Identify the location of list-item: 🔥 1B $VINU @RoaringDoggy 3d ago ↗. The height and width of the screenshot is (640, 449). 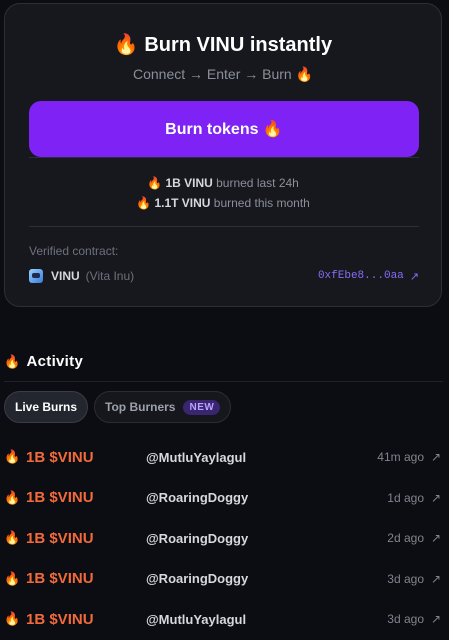
(224, 579).